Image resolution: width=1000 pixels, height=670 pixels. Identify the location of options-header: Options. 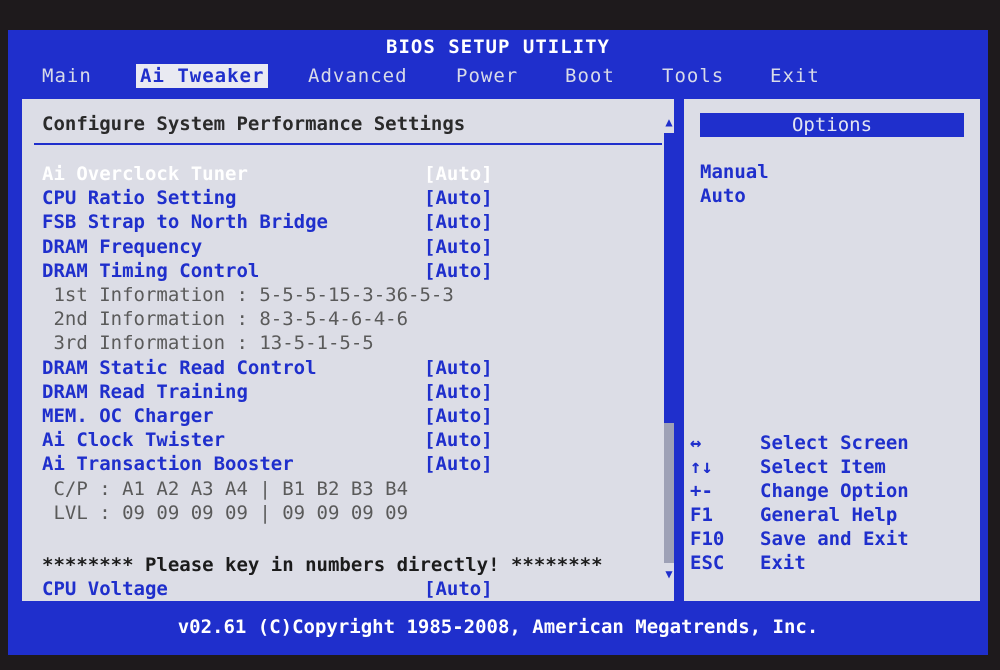
(832, 125).